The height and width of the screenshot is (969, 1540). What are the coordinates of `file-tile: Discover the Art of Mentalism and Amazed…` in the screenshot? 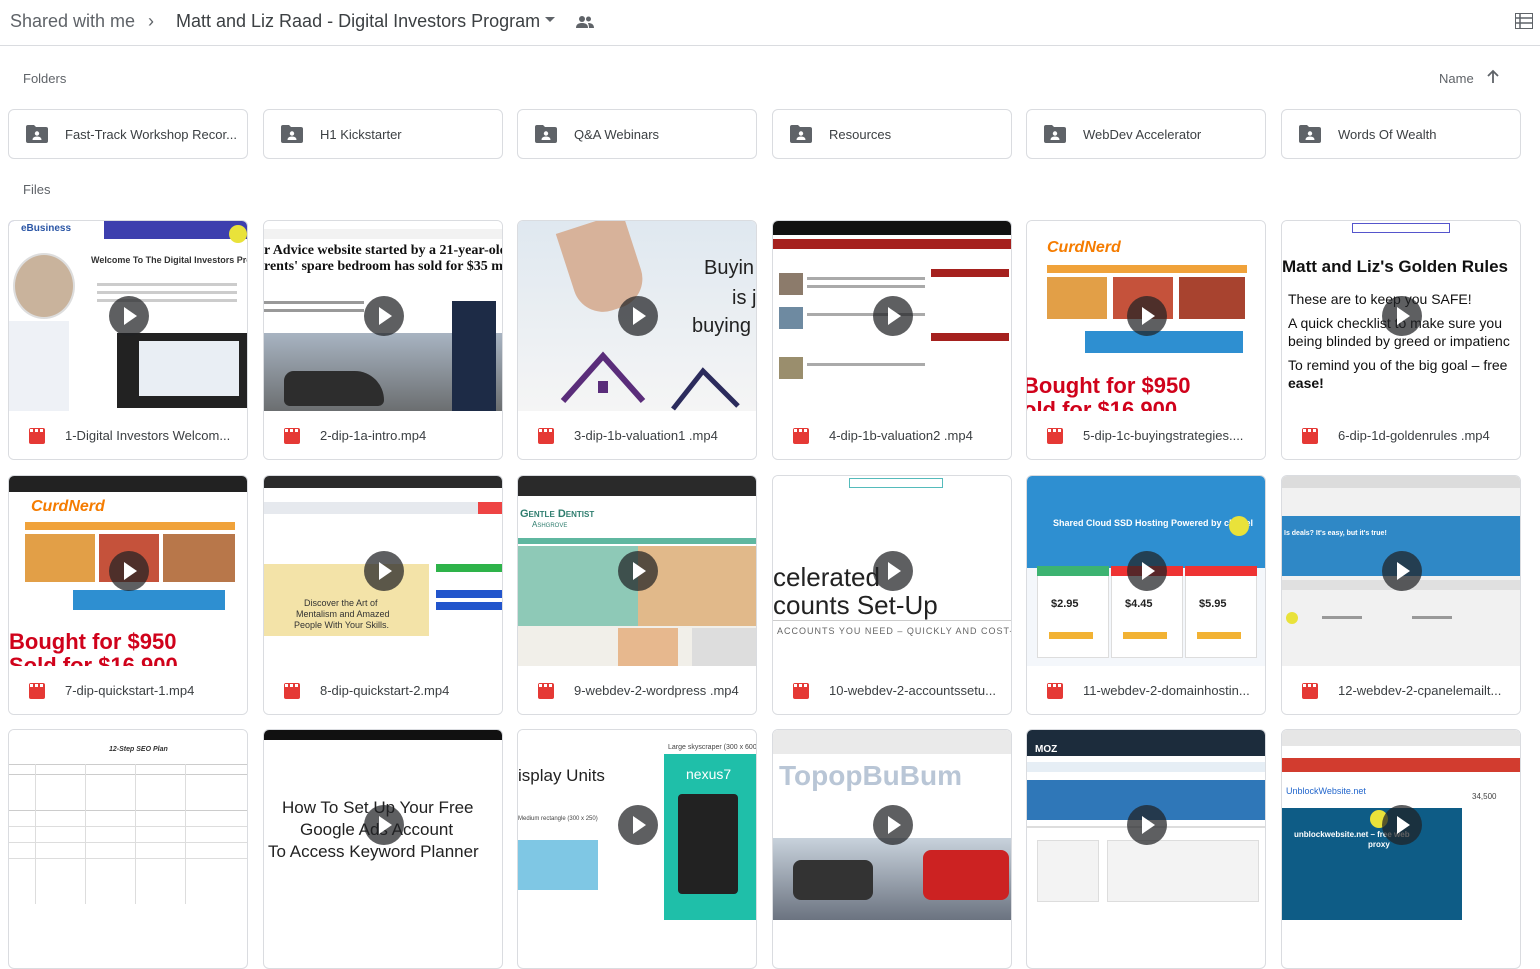 It's located at (383, 595).